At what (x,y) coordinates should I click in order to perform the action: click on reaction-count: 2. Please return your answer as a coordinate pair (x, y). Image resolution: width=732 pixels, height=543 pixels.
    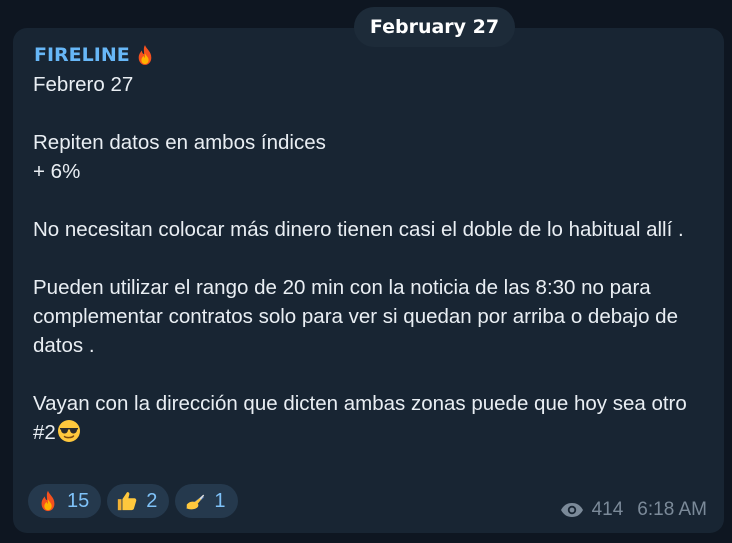
    Looking at the image, I should click on (152, 500).